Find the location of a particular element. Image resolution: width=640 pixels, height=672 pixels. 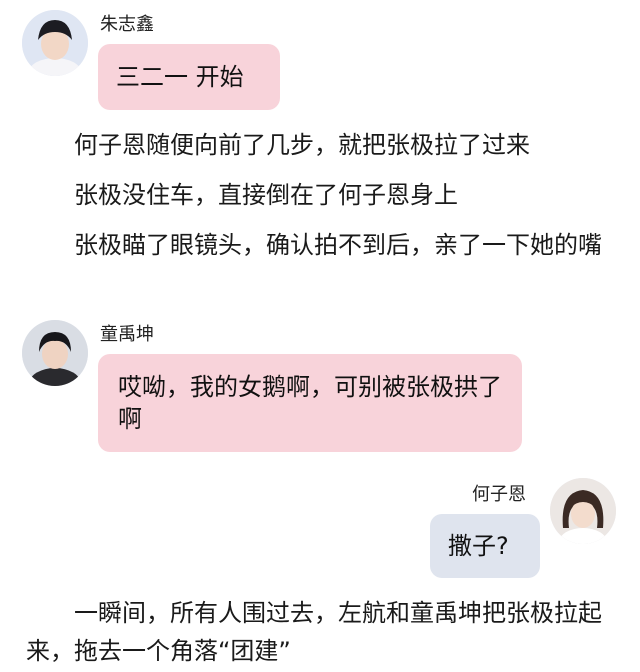

message-text: 哎呦，我的女鹅啊，可别被张极拱了啊 is located at coordinates (310, 403).